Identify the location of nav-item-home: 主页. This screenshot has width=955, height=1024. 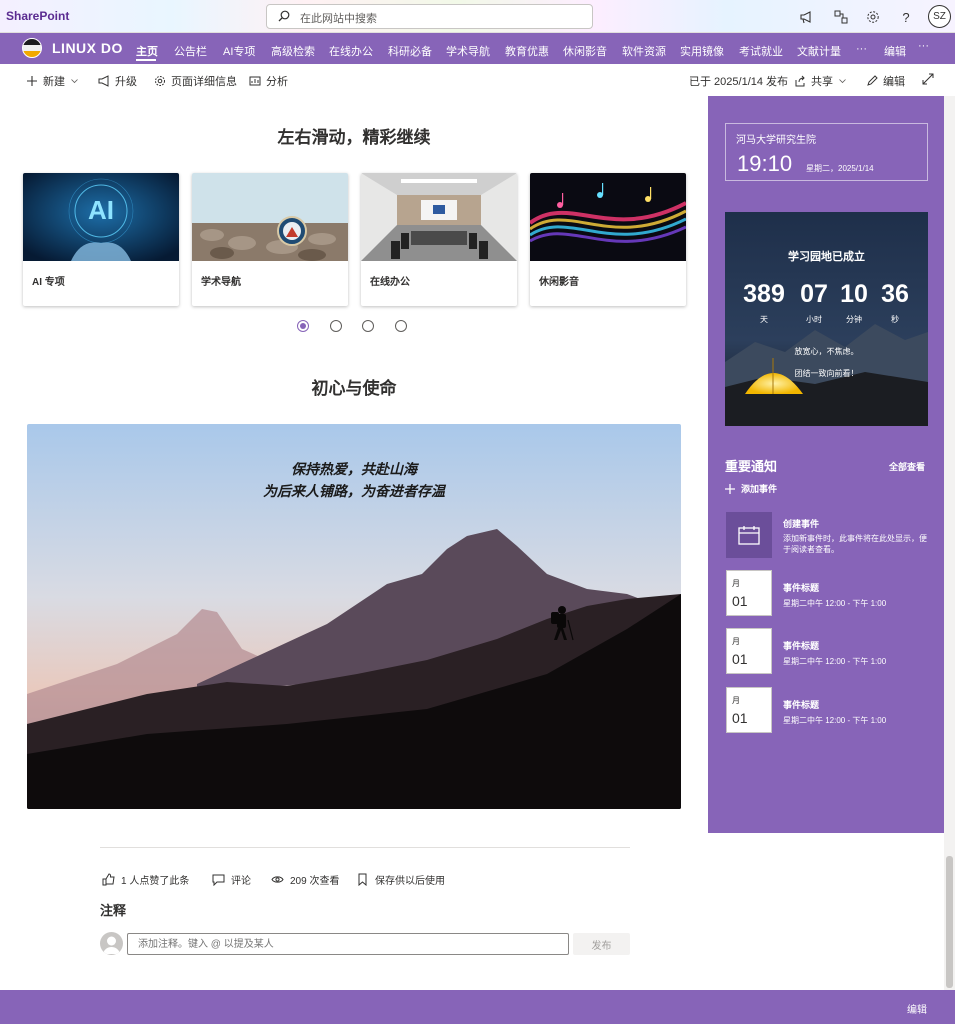
(147, 51).